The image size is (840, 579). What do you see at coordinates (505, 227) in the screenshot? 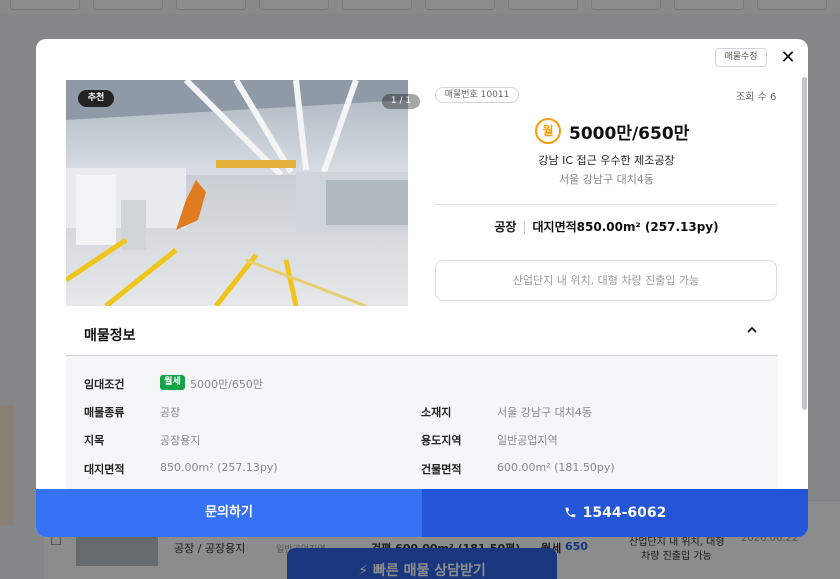
I see `spec-type: 공장` at bounding box center [505, 227].